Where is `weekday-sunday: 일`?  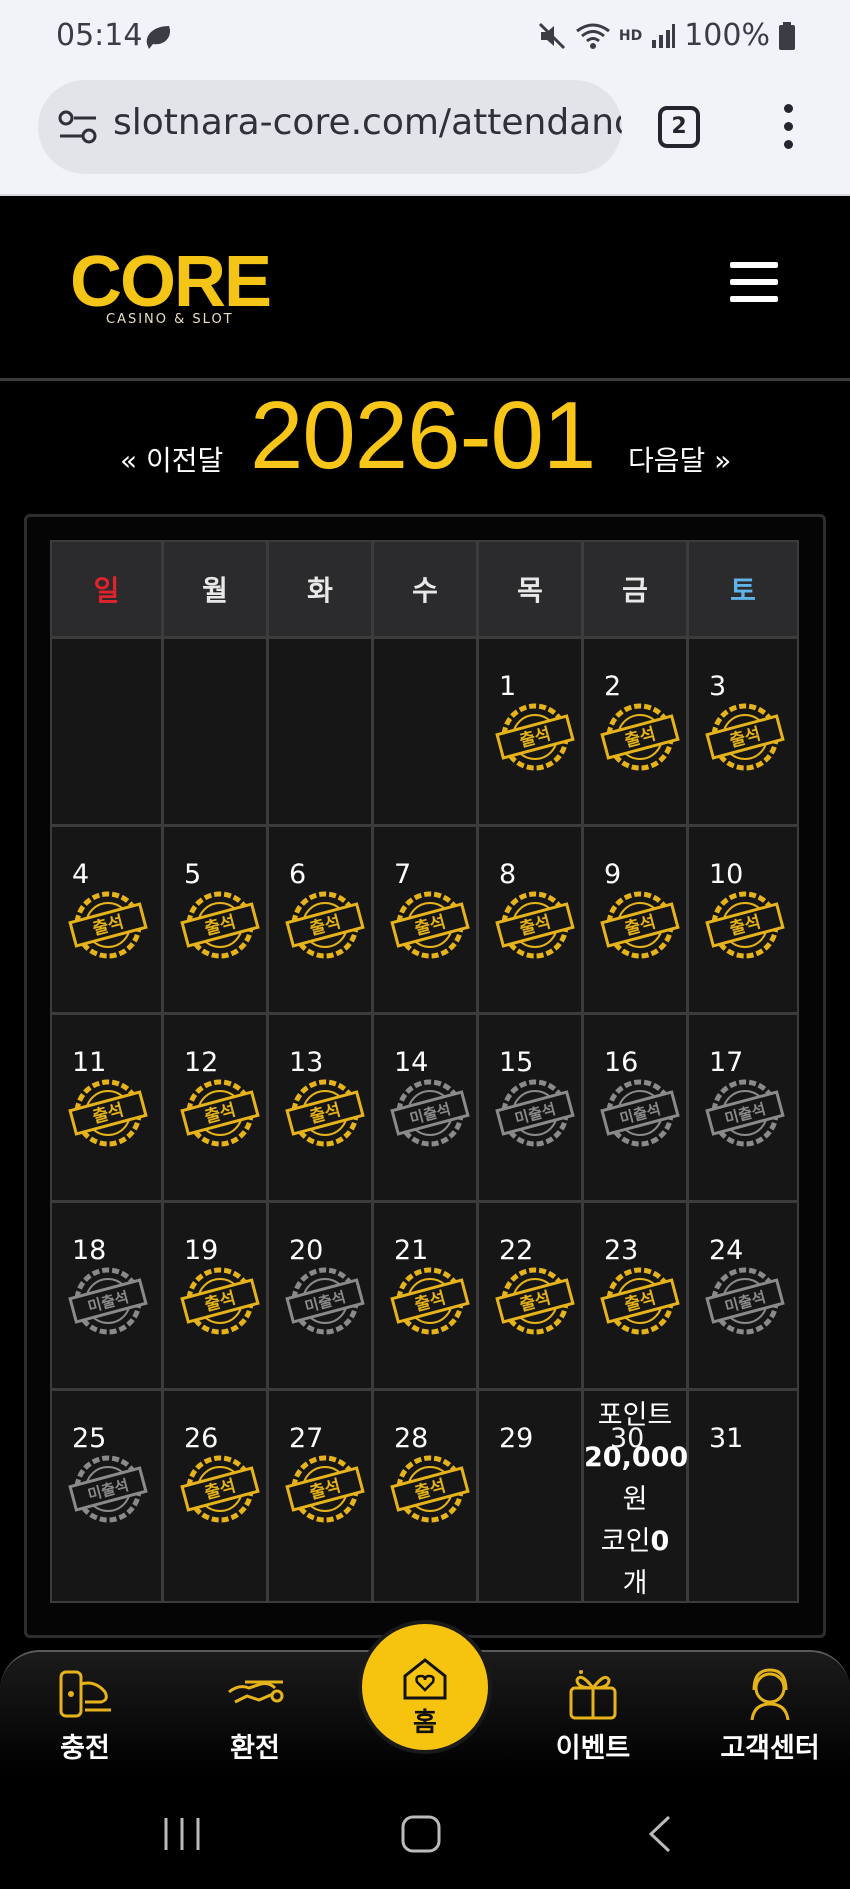 weekday-sunday: 일 is located at coordinates (106, 589).